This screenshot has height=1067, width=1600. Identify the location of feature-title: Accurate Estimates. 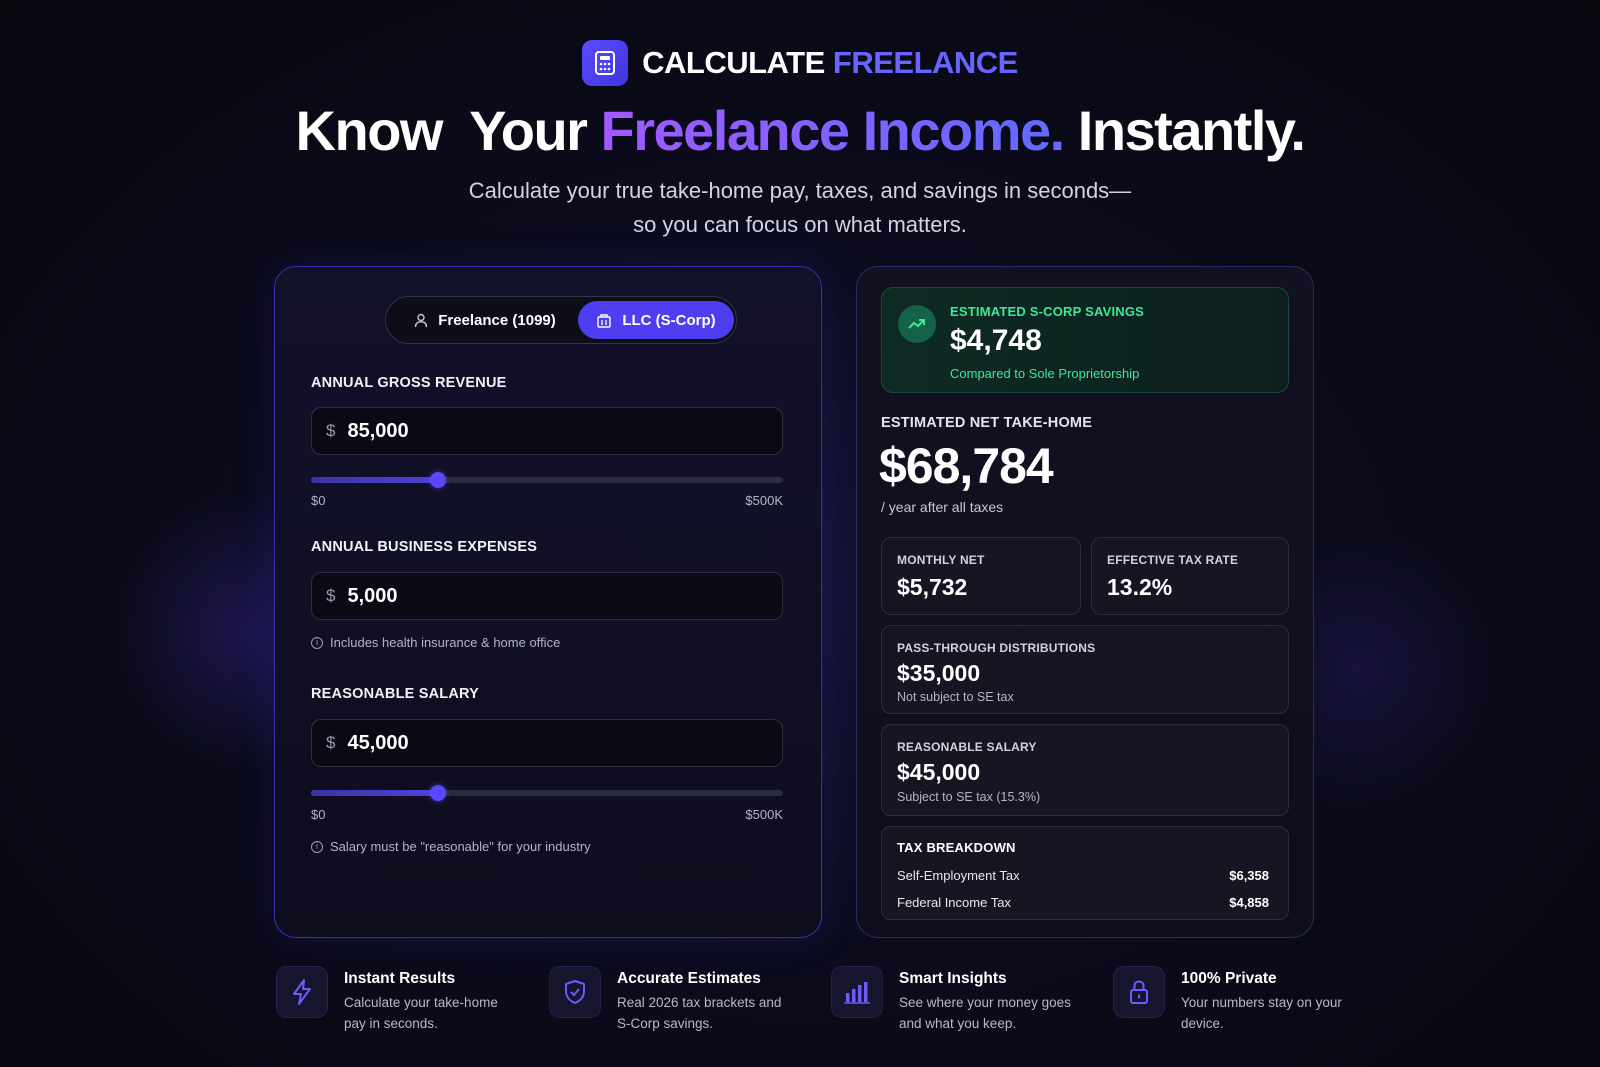
(689, 978).